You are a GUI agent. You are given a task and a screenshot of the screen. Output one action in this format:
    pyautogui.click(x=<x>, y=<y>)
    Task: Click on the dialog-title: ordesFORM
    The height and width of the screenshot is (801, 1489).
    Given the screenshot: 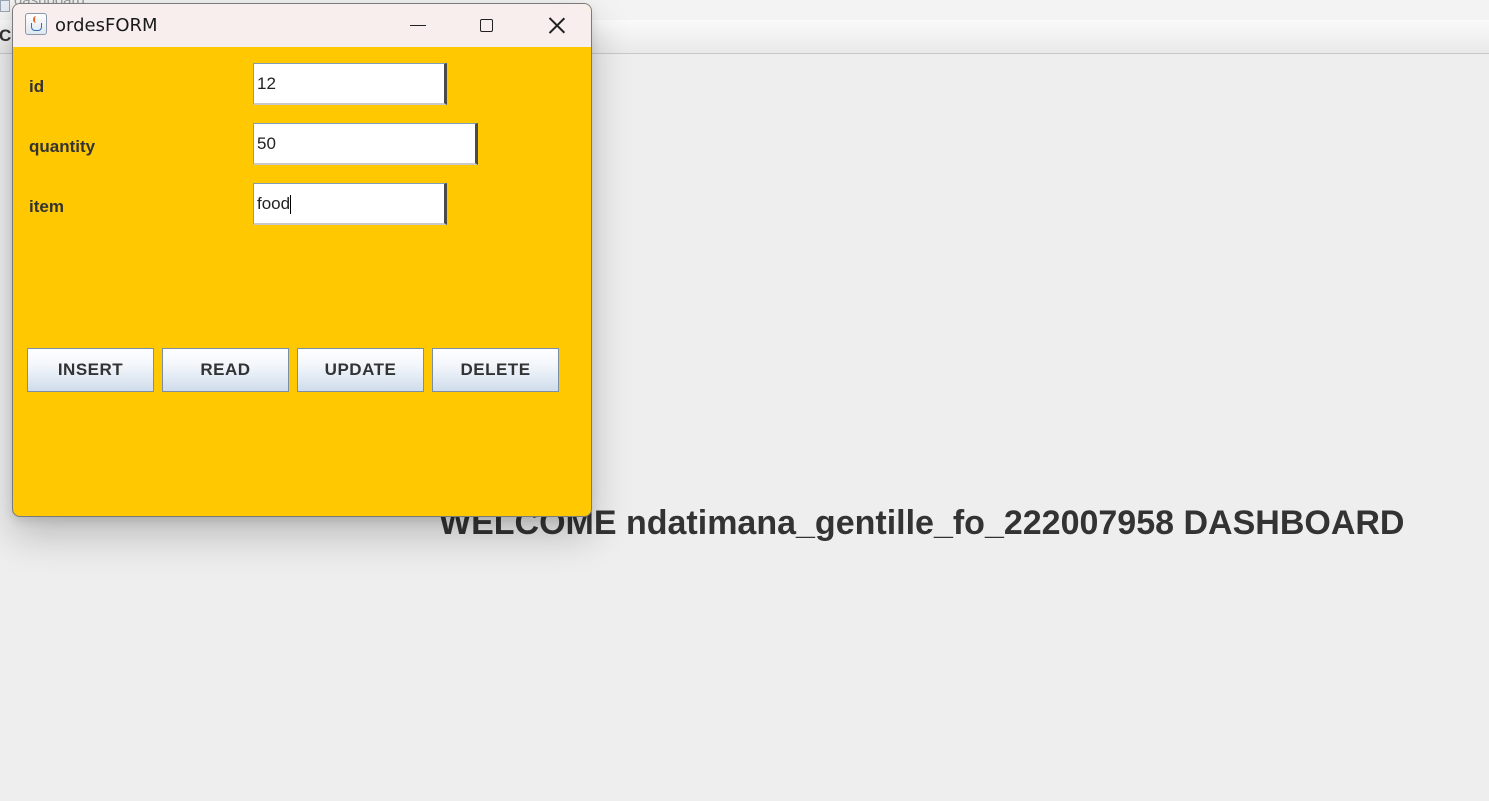 What is the action you would take?
    pyautogui.click(x=106, y=25)
    